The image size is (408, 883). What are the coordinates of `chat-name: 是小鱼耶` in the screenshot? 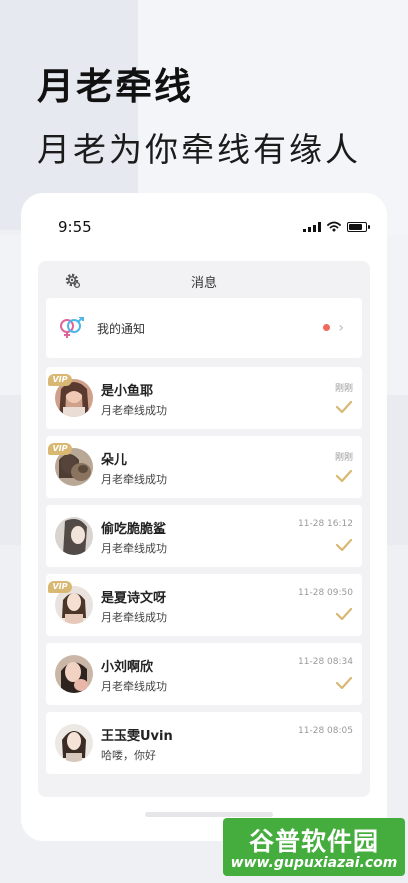 It's located at (127, 391).